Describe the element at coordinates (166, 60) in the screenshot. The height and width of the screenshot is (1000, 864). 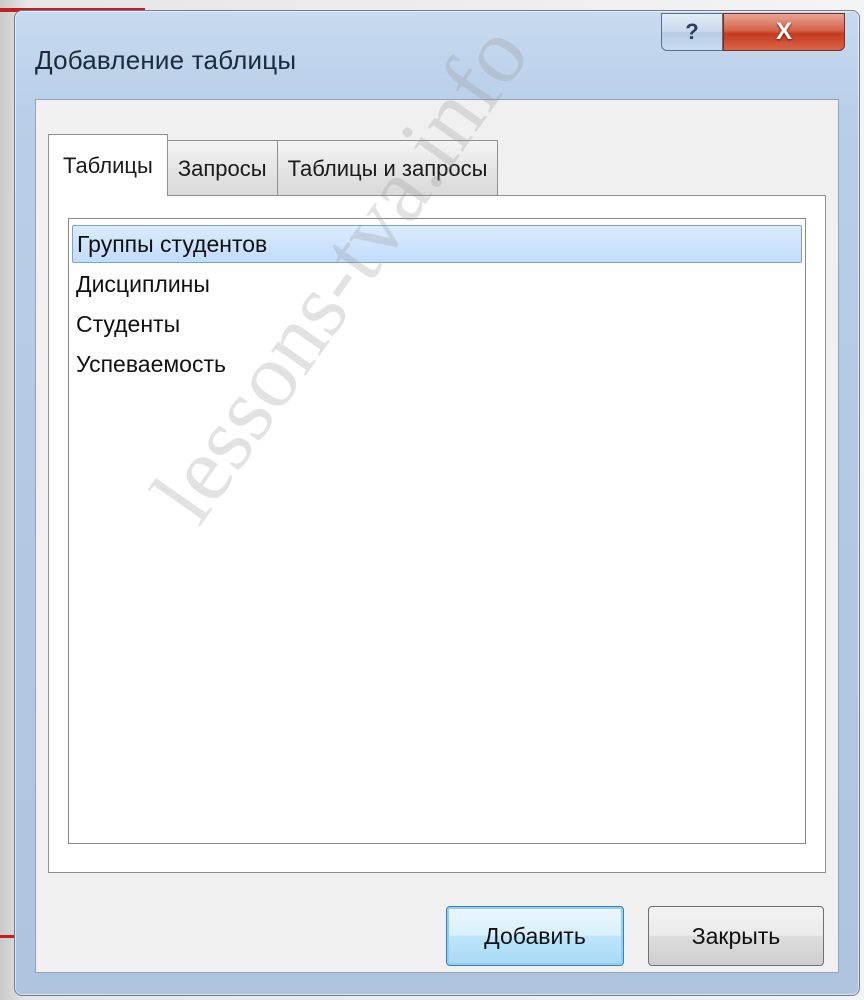
I see `dialog-title: Добавление таблицы` at that location.